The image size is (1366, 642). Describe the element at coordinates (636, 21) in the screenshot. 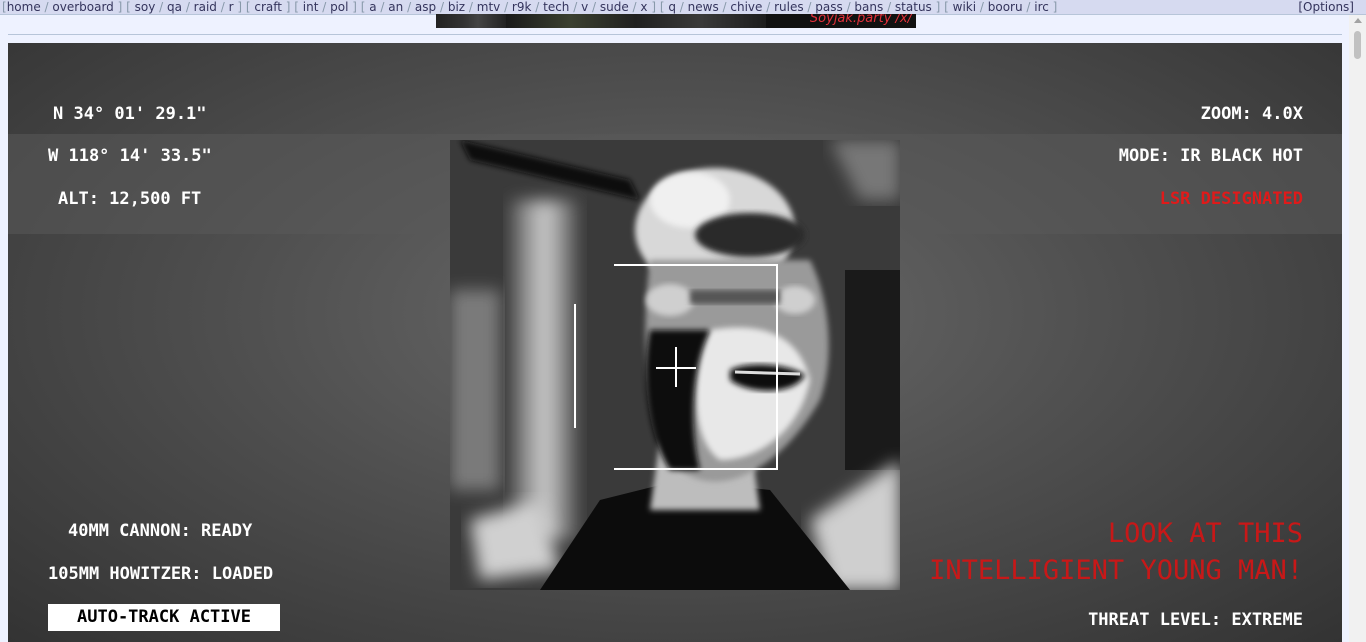

I see `banner-image-middle` at that location.